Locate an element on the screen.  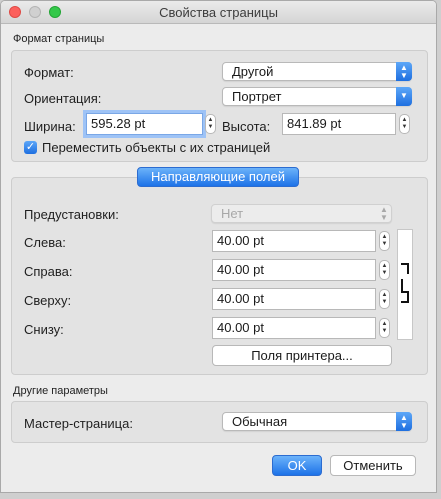
width-label: Ширина: is located at coordinates (50, 126).